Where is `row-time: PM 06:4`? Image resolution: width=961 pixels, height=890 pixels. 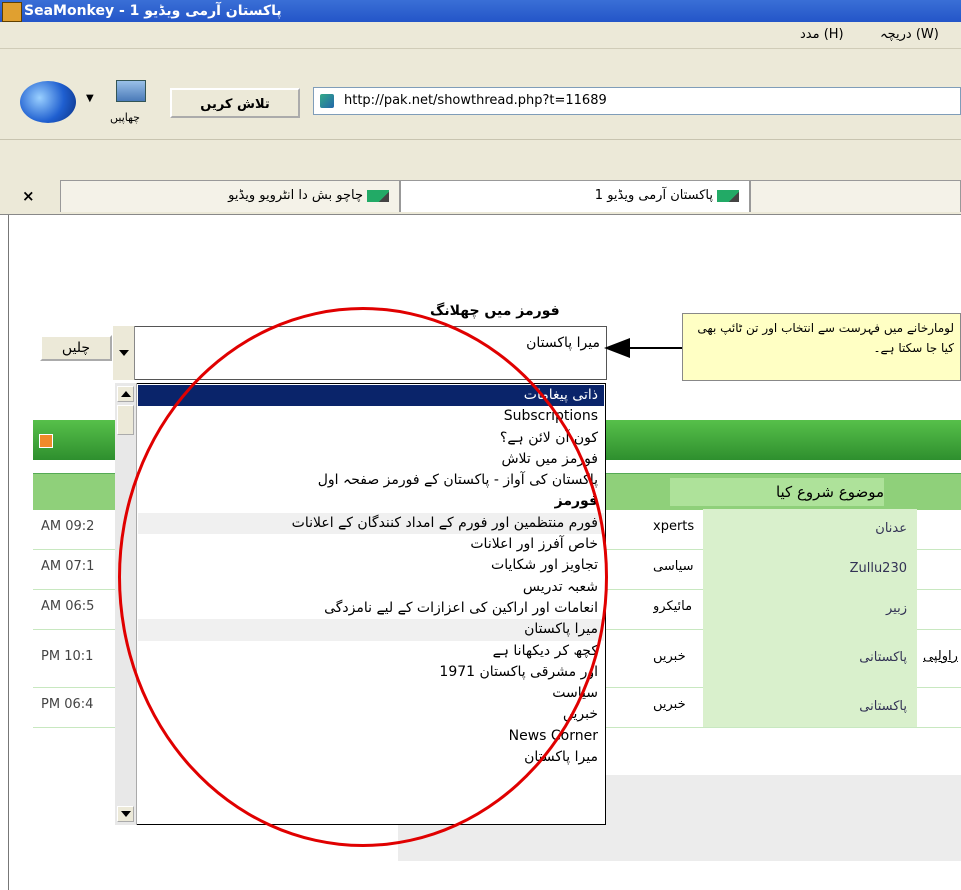
row-time: PM 06:4 is located at coordinates (67, 704).